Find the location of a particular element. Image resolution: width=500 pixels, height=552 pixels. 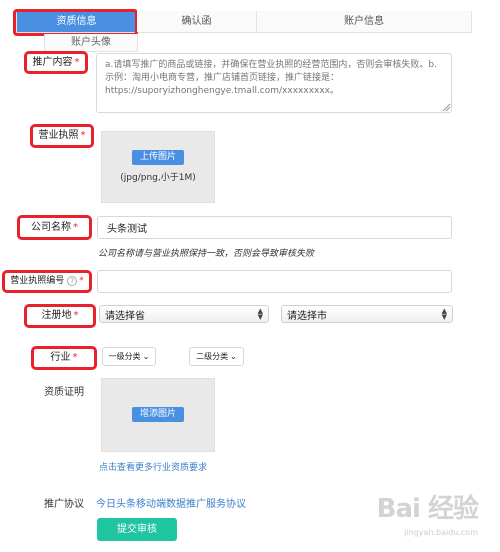

resize-handle-icon is located at coordinates (446, 107).